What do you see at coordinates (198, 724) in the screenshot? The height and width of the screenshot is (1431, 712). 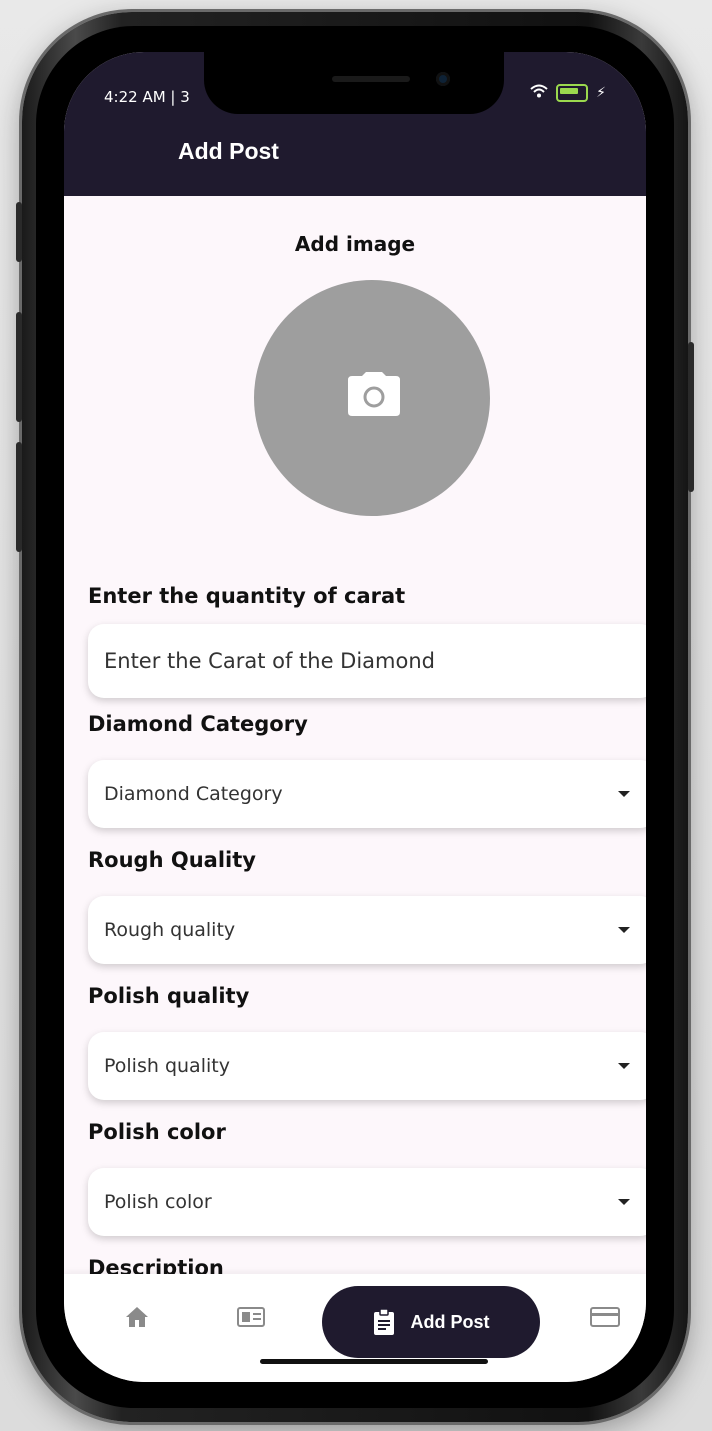 I see `category-label: Diamond Category` at bounding box center [198, 724].